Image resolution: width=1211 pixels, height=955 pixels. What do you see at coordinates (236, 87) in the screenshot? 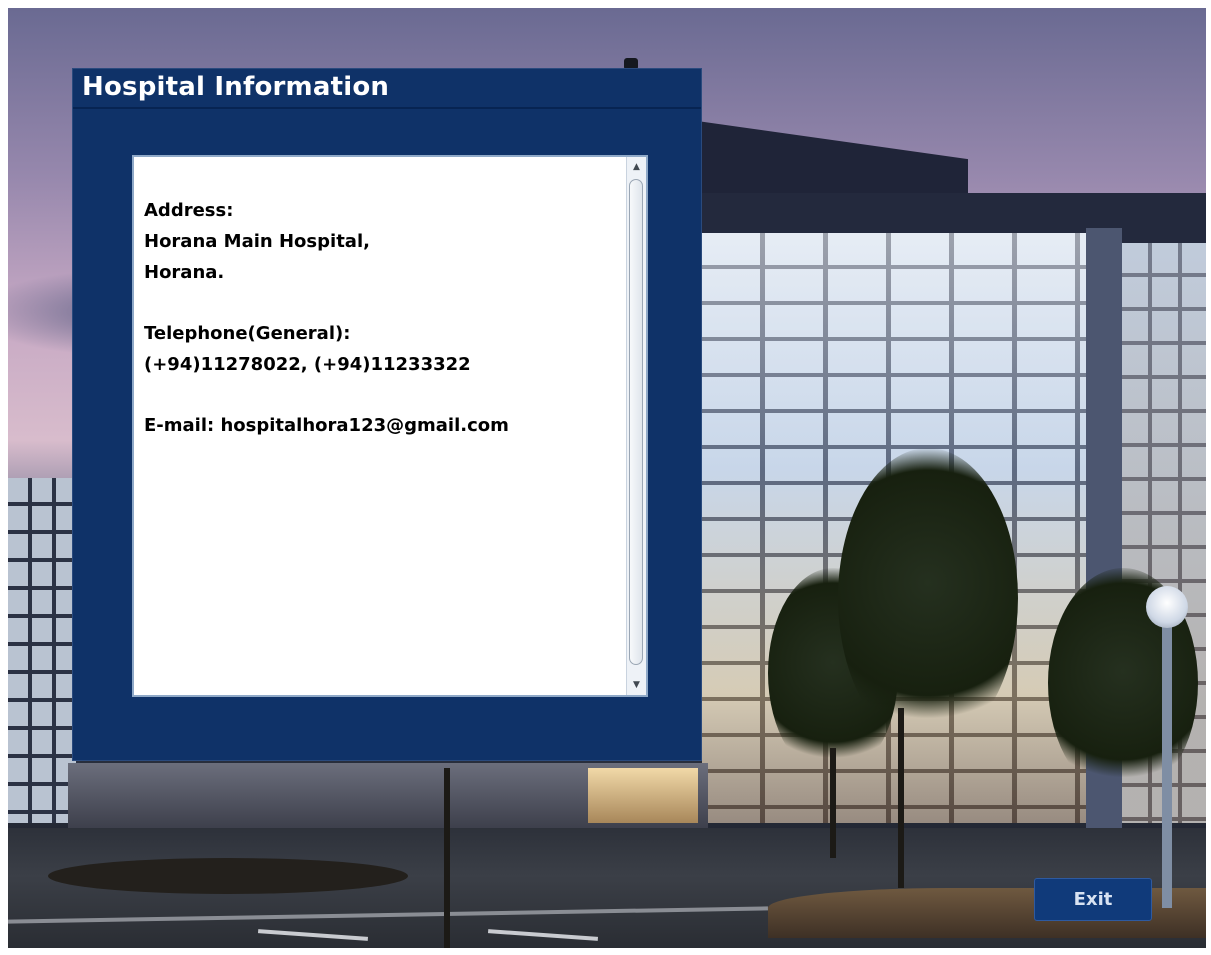
I see `panel-title: Hospital Information` at bounding box center [236, 87].